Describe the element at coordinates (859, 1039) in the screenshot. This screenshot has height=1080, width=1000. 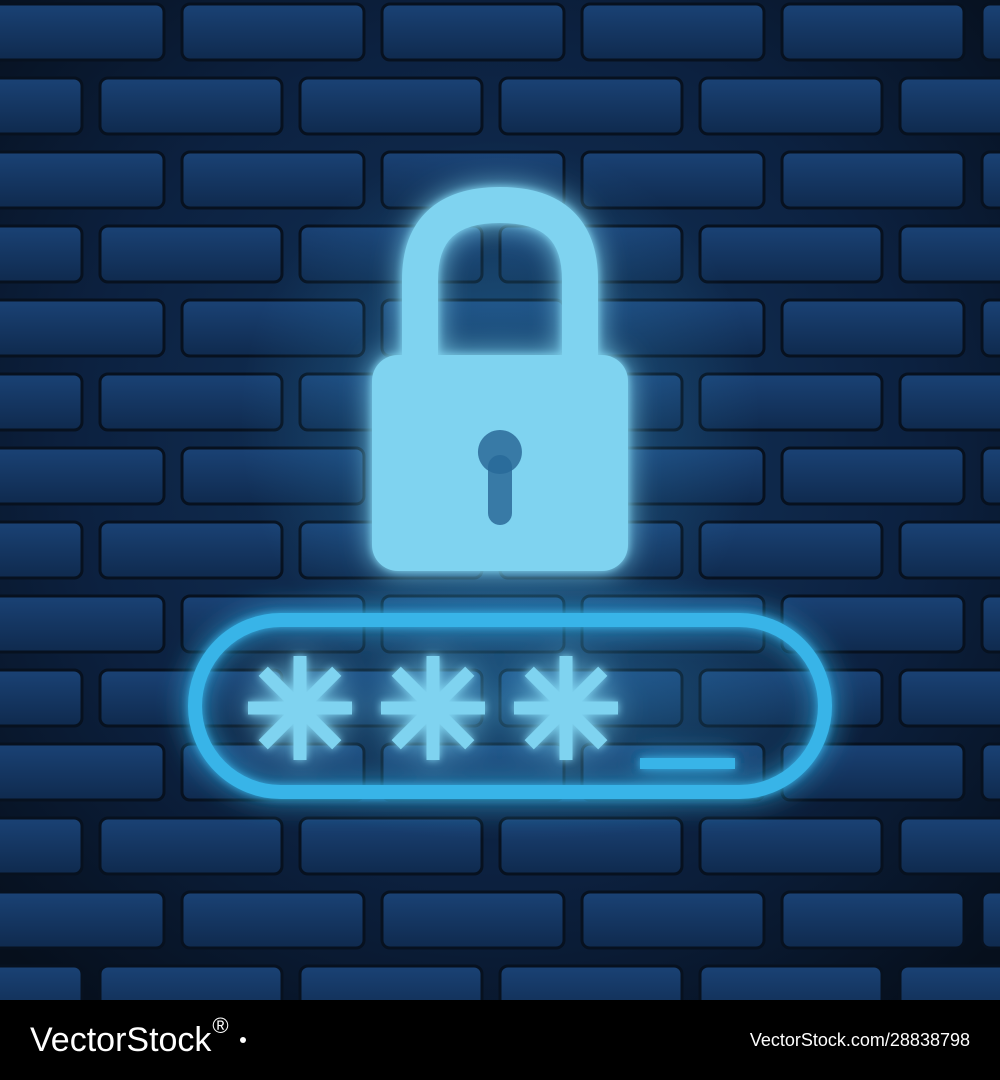
I see `image-id: VectorStock.com/28838798` at that location.